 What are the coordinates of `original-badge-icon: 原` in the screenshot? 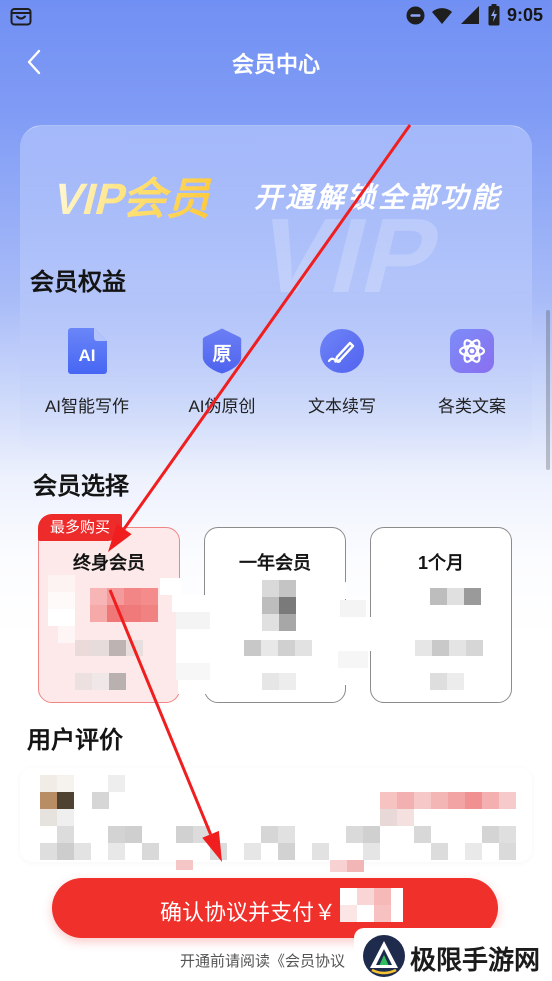 It's located at (222, 351).